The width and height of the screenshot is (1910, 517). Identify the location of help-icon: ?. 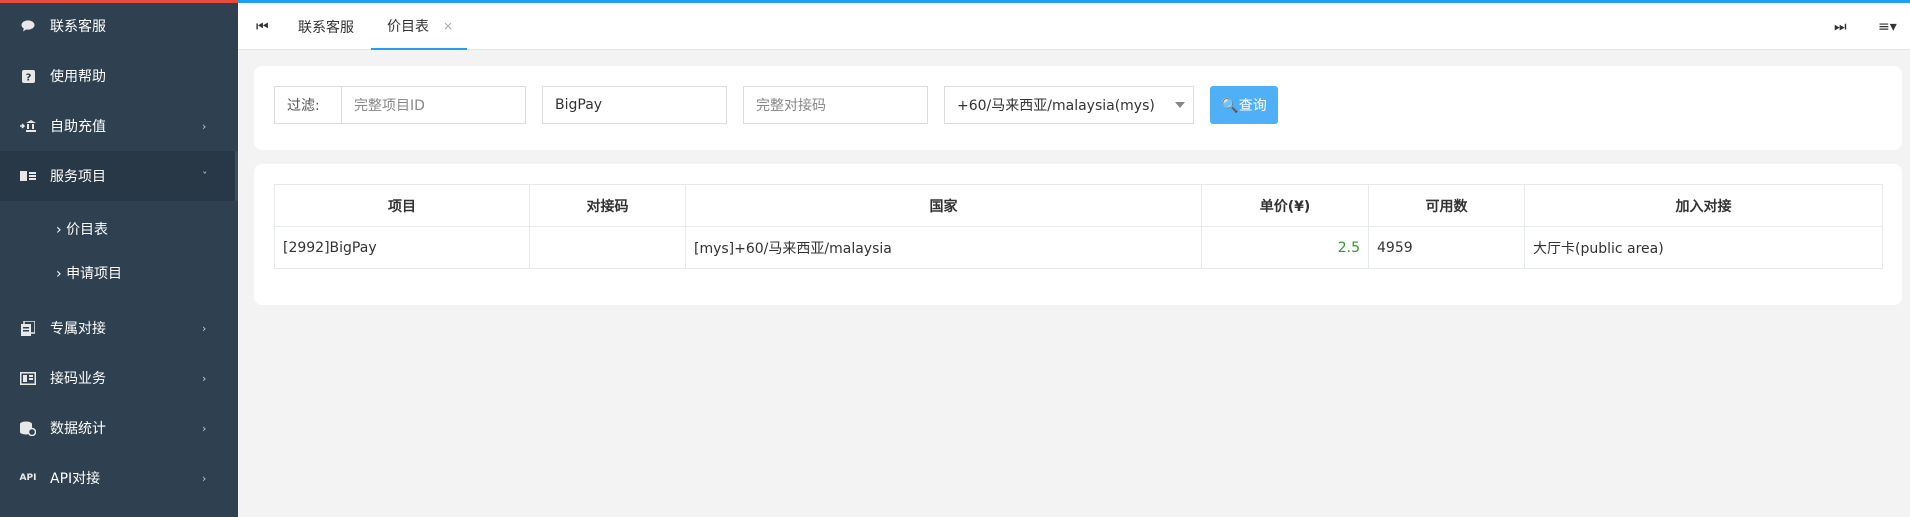
(28, 76).